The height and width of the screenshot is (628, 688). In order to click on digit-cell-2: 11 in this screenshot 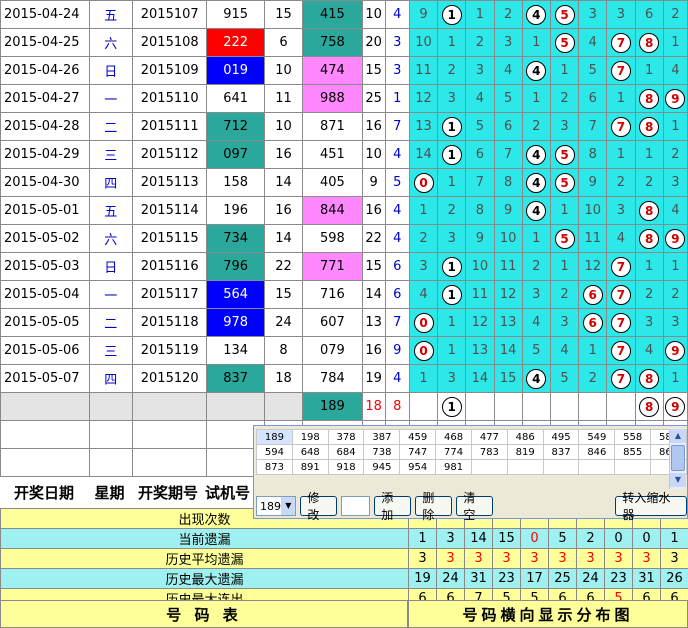, I will do `click(480, 294)`.